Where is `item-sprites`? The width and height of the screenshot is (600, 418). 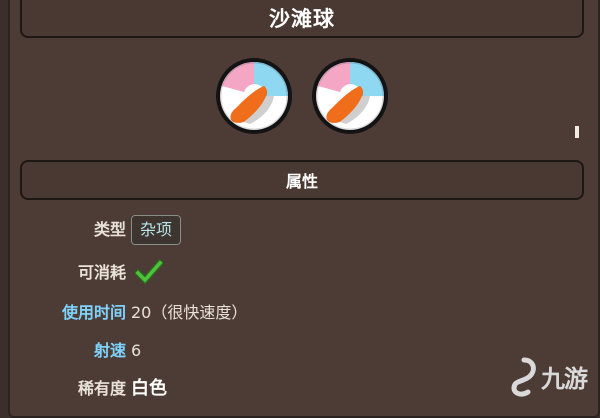
item-sprites is located at coordinates (304, 97).